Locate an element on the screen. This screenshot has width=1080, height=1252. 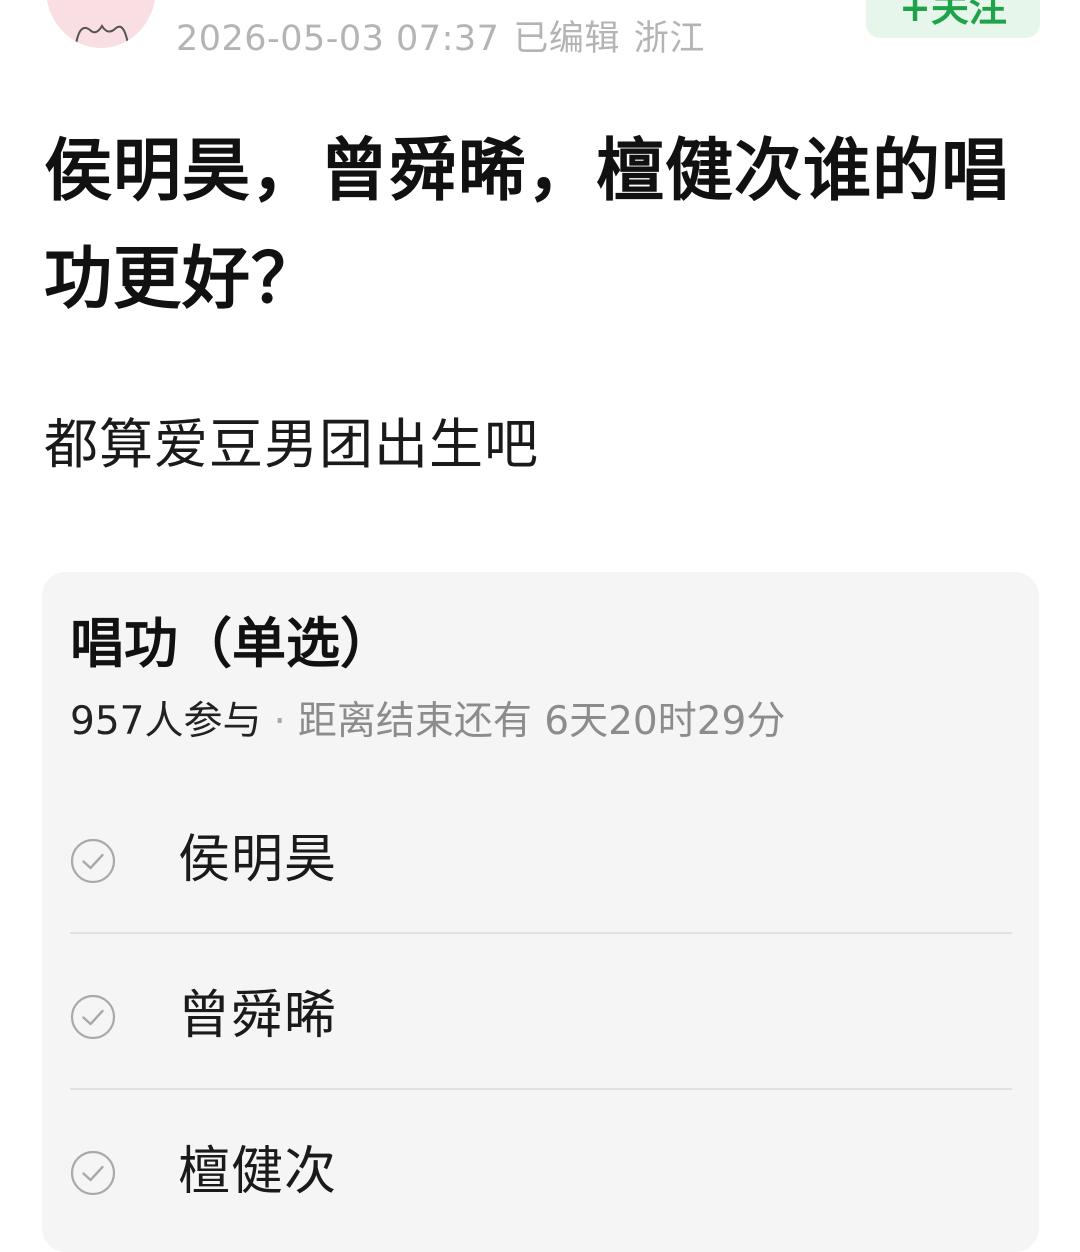
location-tag: 浙江 is located at coordinates (669, 39).